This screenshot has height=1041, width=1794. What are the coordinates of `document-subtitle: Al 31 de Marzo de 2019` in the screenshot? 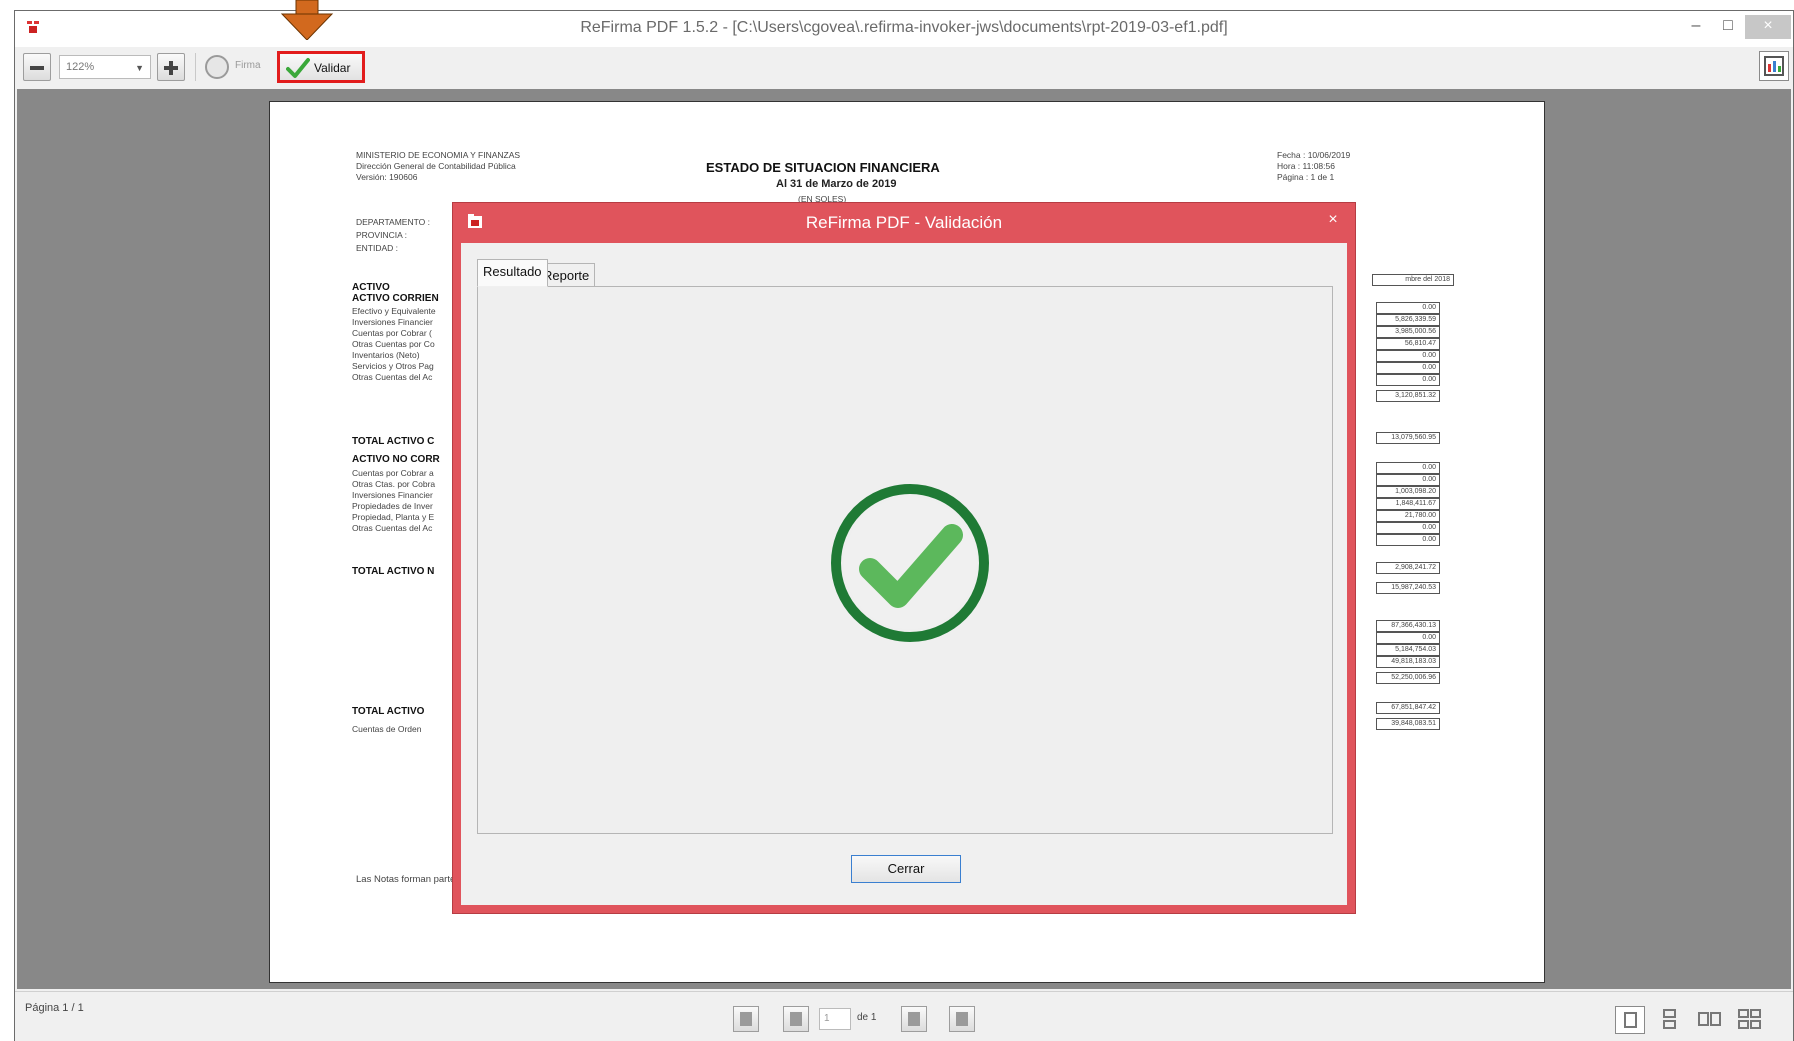 It's located at (836, 184).